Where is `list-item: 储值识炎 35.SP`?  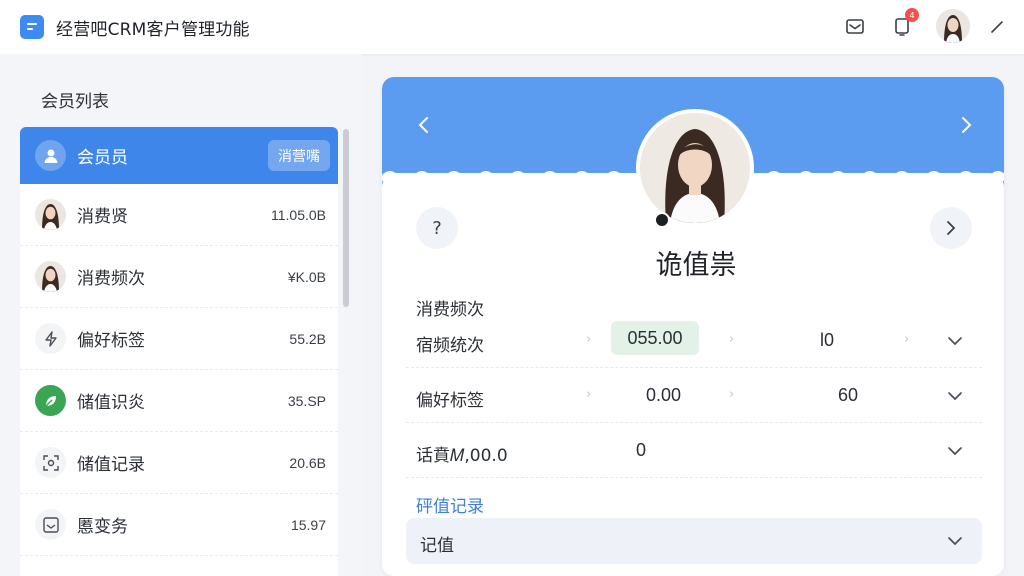
list-item: 储值识炎 35.SP is located at coordinates (179, 401).